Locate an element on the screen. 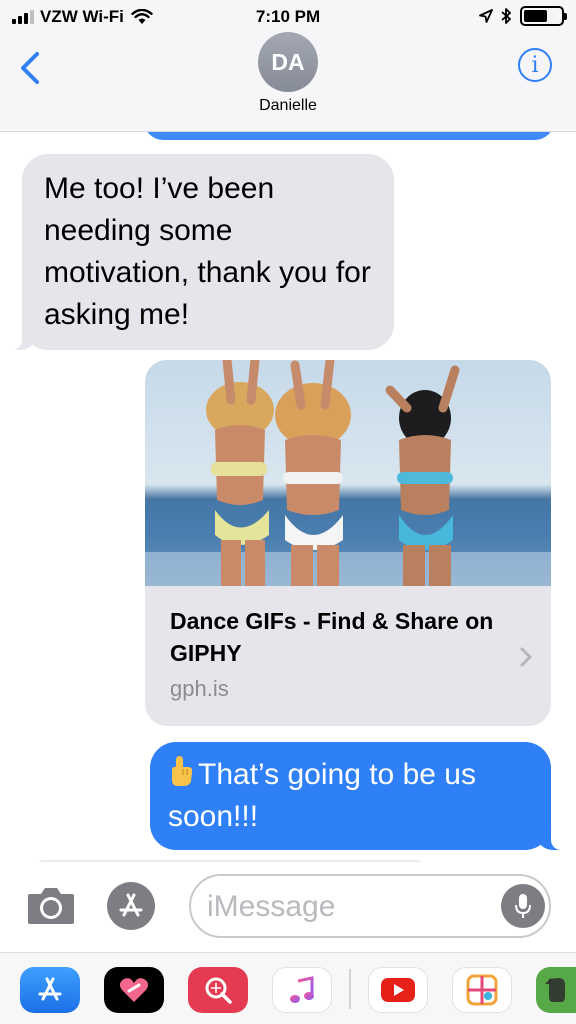 This screenshot has width=576, height=1024. evernote-app is located at coordinates (556, 990).